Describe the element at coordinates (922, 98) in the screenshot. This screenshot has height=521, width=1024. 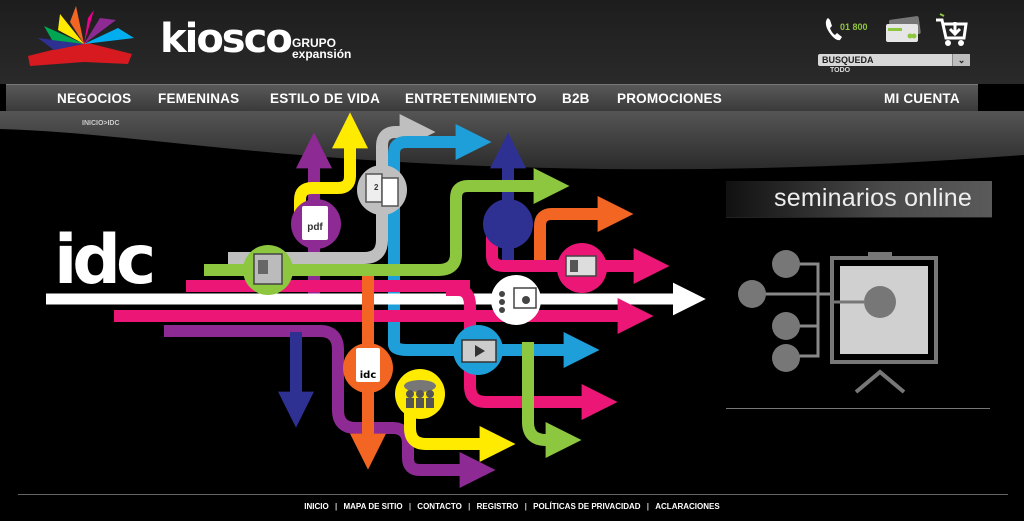
I see `nav-item-mi-cuenta: MI CUENTA` at that location.